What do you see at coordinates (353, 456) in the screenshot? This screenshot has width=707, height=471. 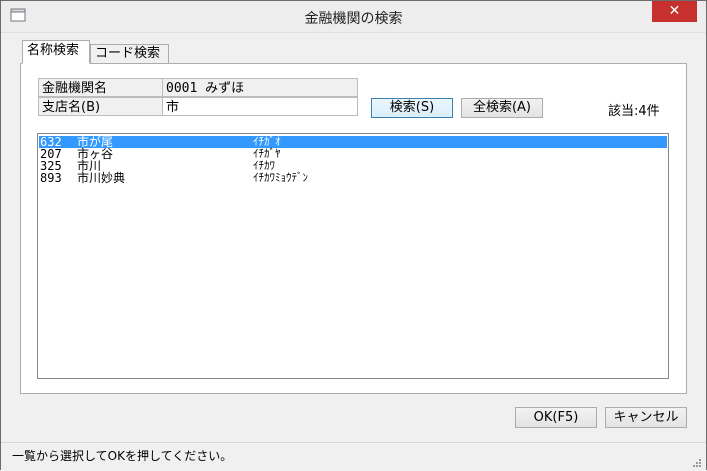 I see `status-bar: 一覧から選択してOKを押してください。` at bounding box center [353, 456].